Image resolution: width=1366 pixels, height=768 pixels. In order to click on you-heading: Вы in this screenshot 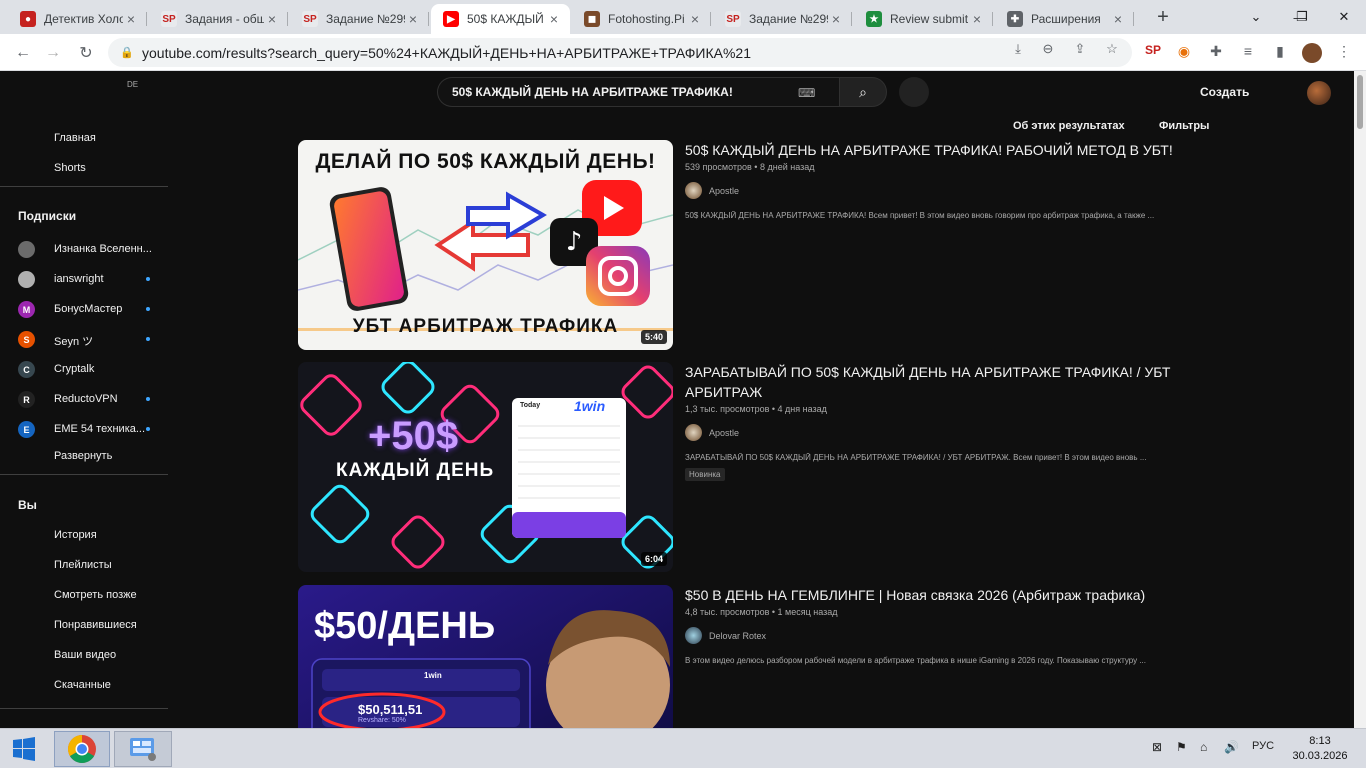, I will do `click(27, 505)`.